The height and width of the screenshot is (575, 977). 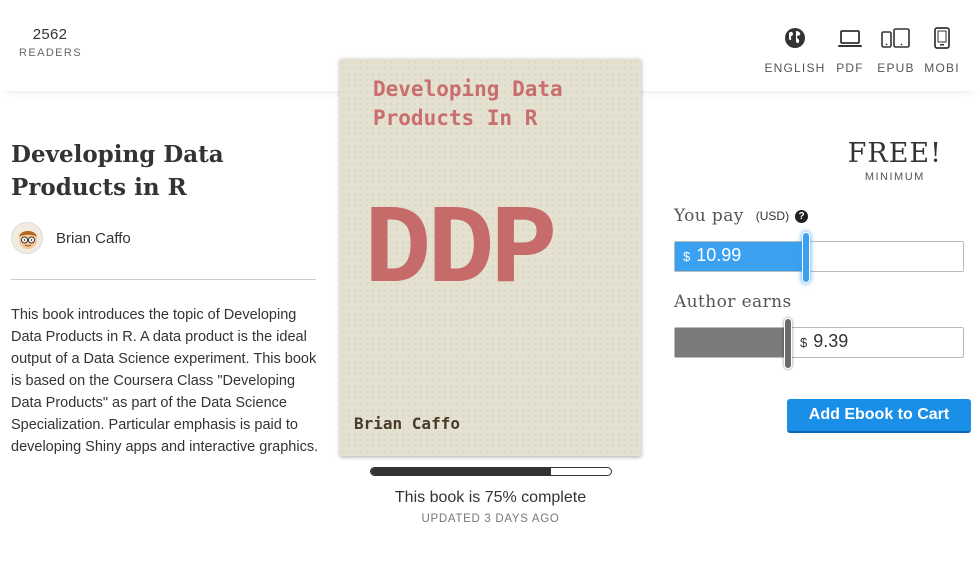 I want to click on format-label-pdf: PDF, so click(x=850, y=68).